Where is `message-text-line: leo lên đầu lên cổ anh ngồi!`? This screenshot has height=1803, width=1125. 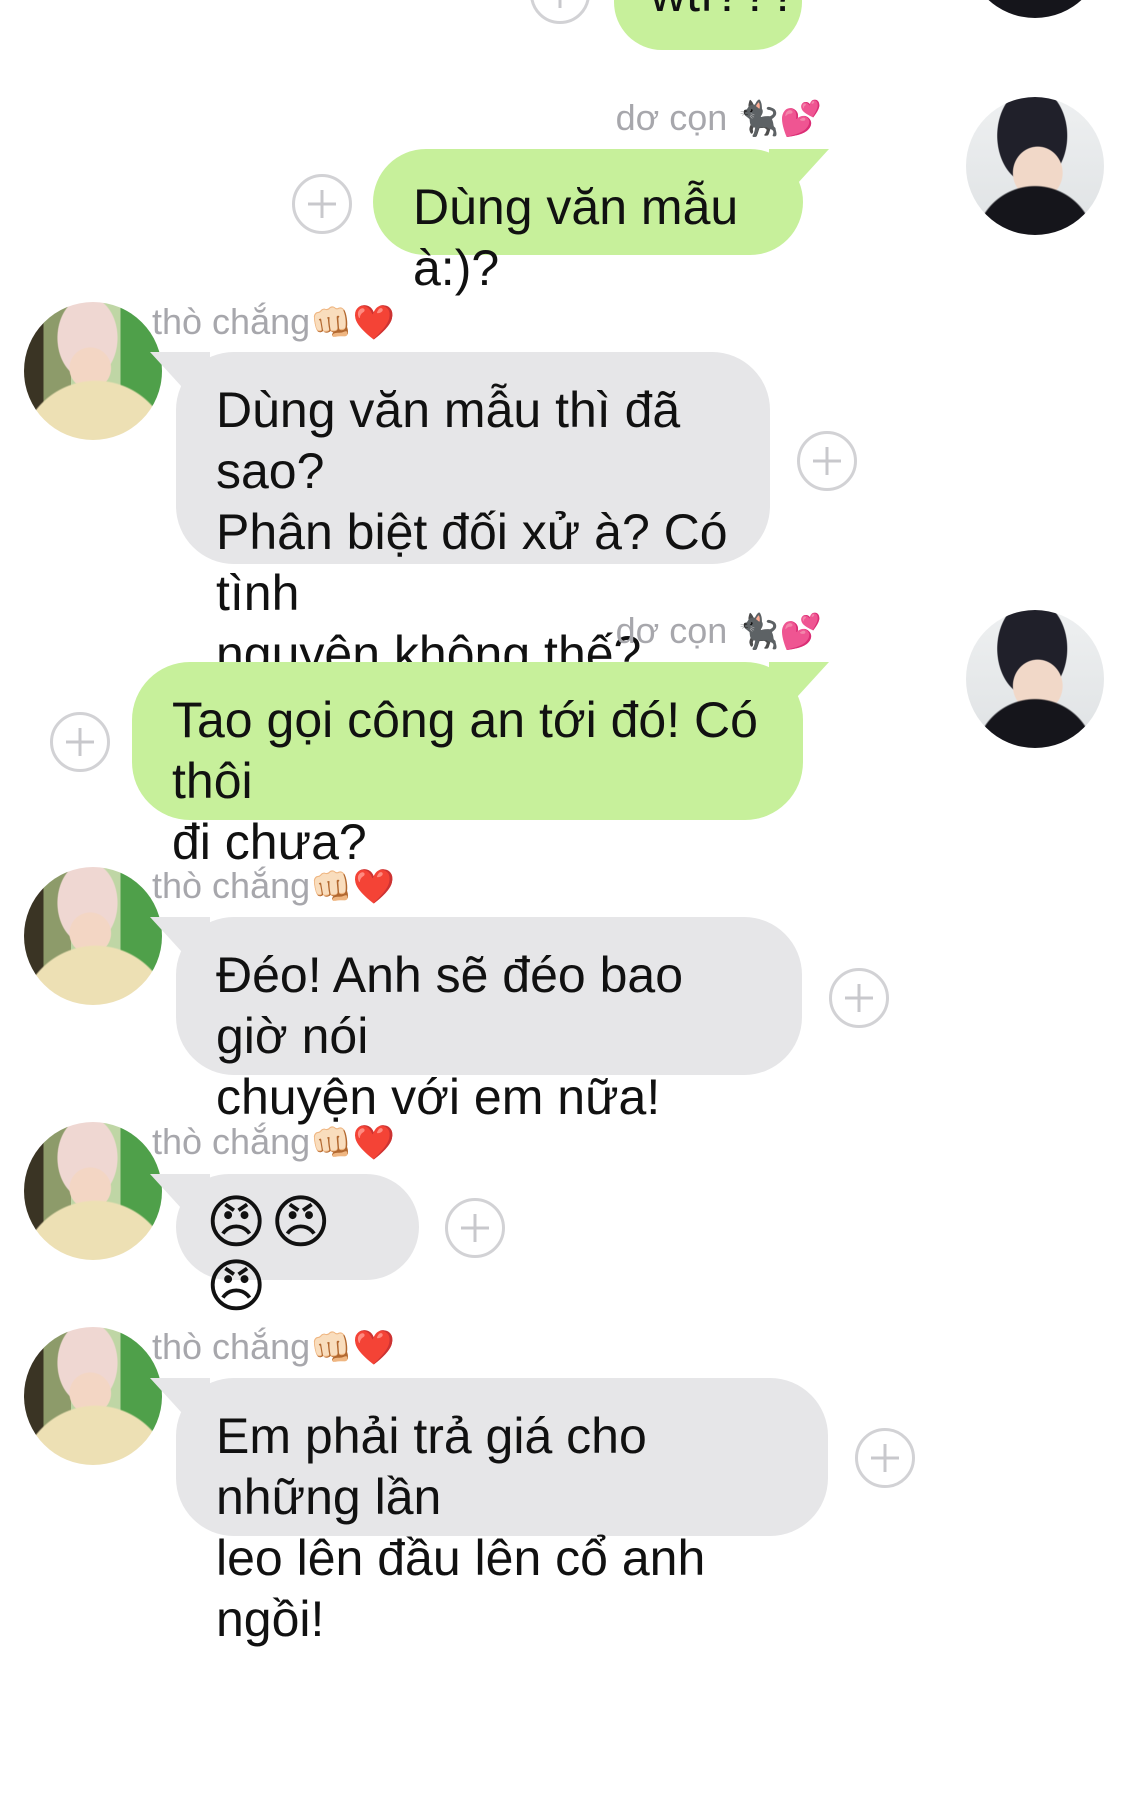
message-text-line: leo lên đầu lên cổ anh ngồi! is located at coordinates (461, 1588).